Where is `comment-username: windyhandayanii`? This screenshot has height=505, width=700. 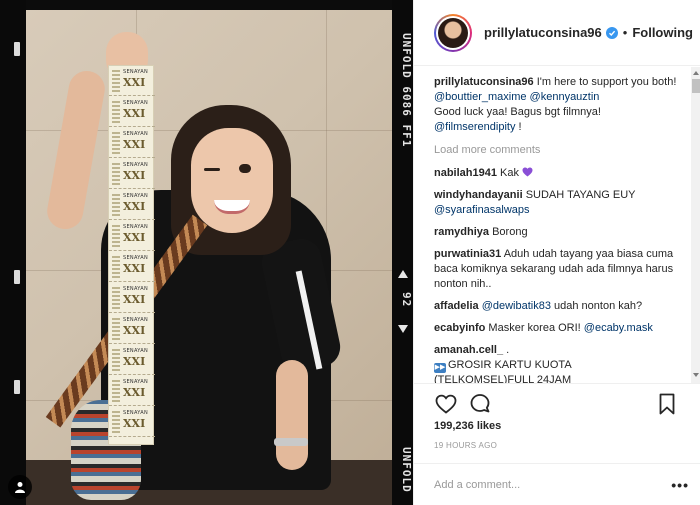
comment-username: windyhandayanii is located at coordinates (478, 195).